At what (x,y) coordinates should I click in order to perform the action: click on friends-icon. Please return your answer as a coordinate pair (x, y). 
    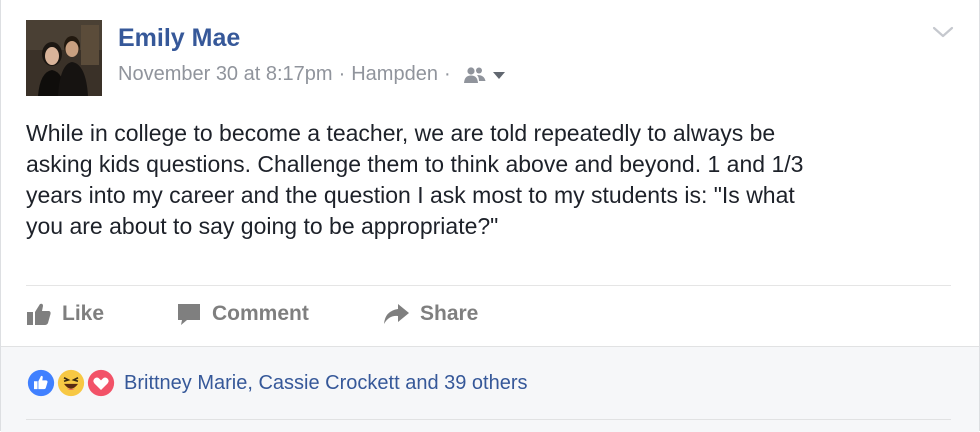
    Looking at the image, I should click on (474, 74).